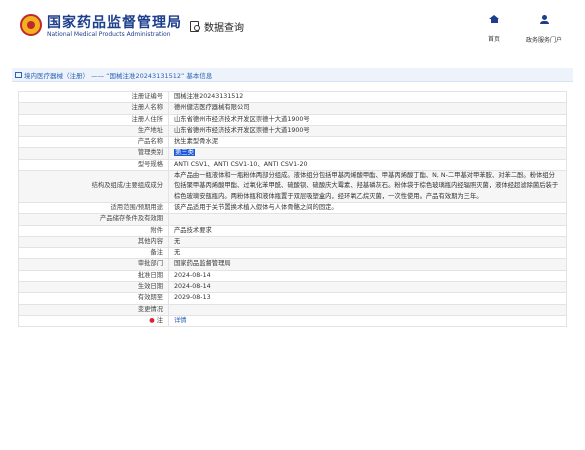  What do you see at coordinates (93, 131) in the screenshot?
I see `row-label: 生产地址` at bounding box center [93, 131].